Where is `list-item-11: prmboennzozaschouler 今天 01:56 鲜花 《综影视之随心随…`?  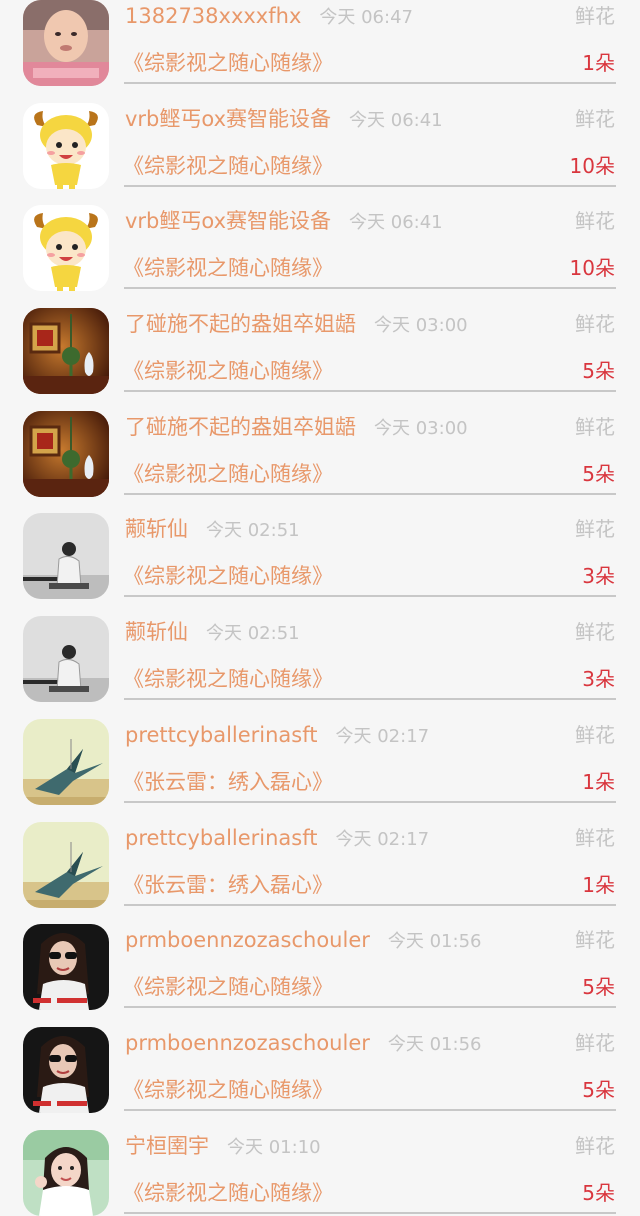 list-item-11: prmboennzozaschouler 今天 01:56 鲜花 《综影视之随心随… is located at coordinates (320, 1058).